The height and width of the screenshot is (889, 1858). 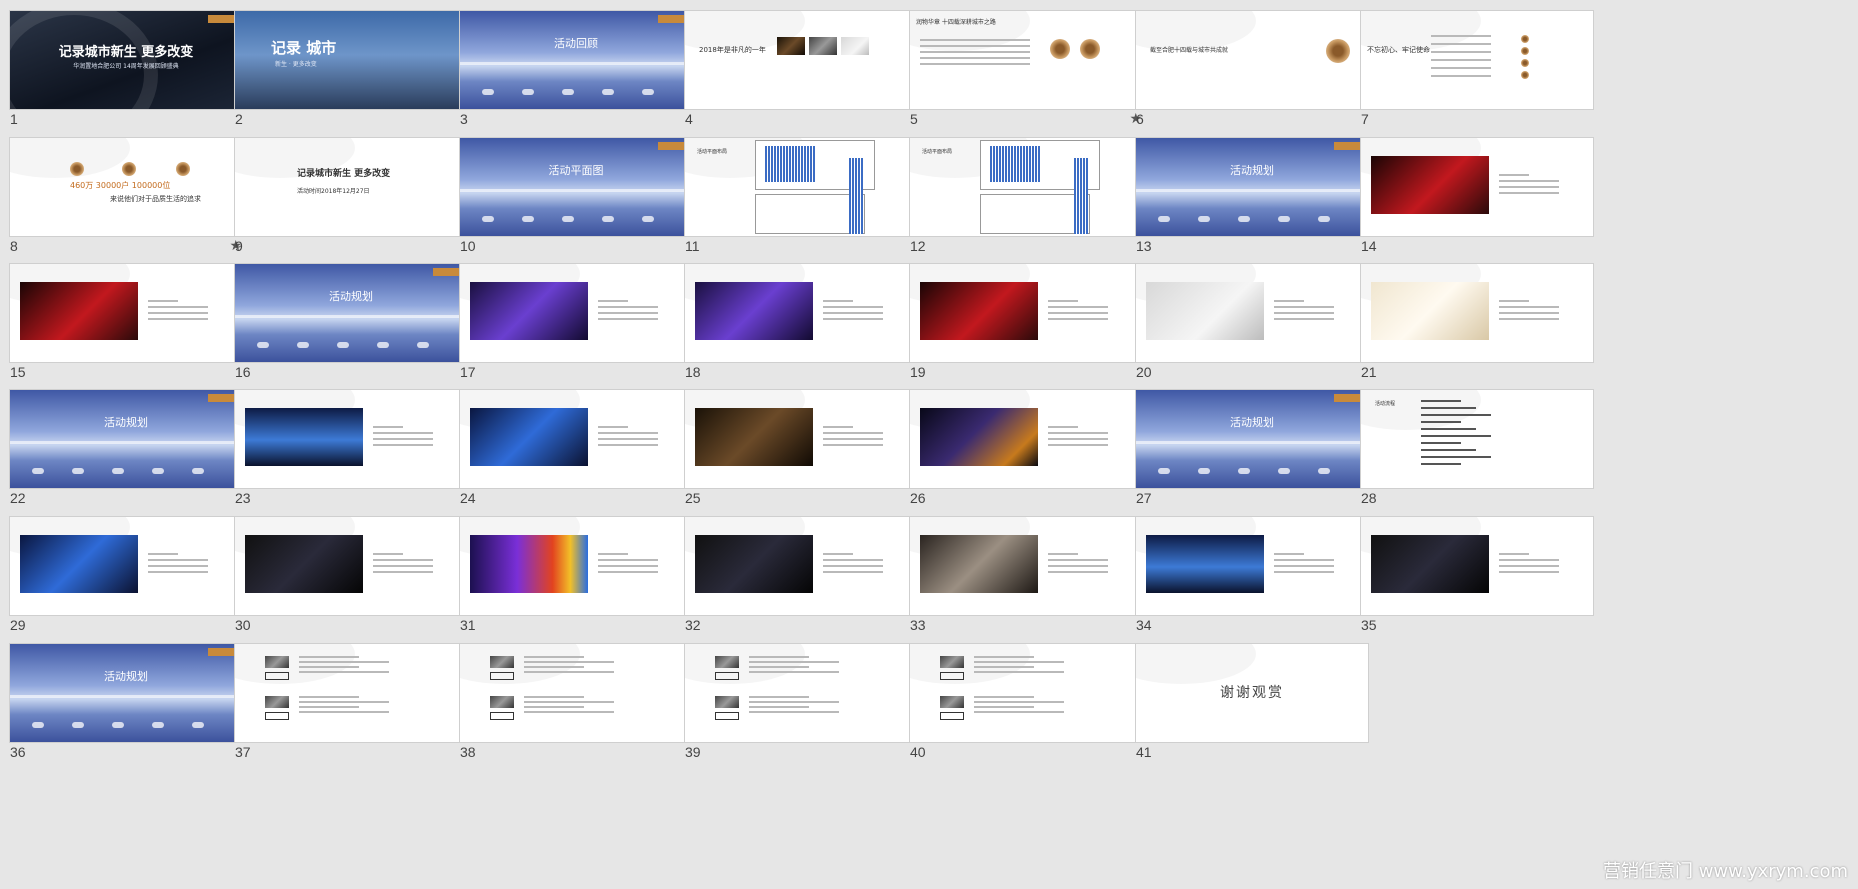 I want to click on brand-logo, so click(x=447, y=272).